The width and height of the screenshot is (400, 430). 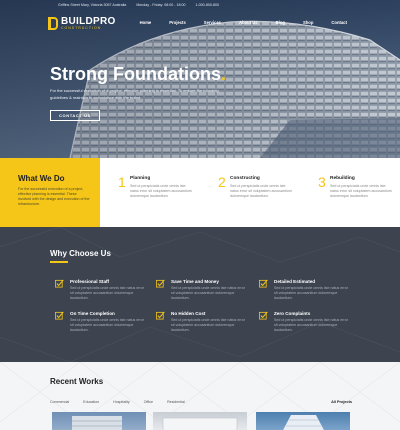 I want to click on nav-contact: Contact, so click(x=339, y=22).